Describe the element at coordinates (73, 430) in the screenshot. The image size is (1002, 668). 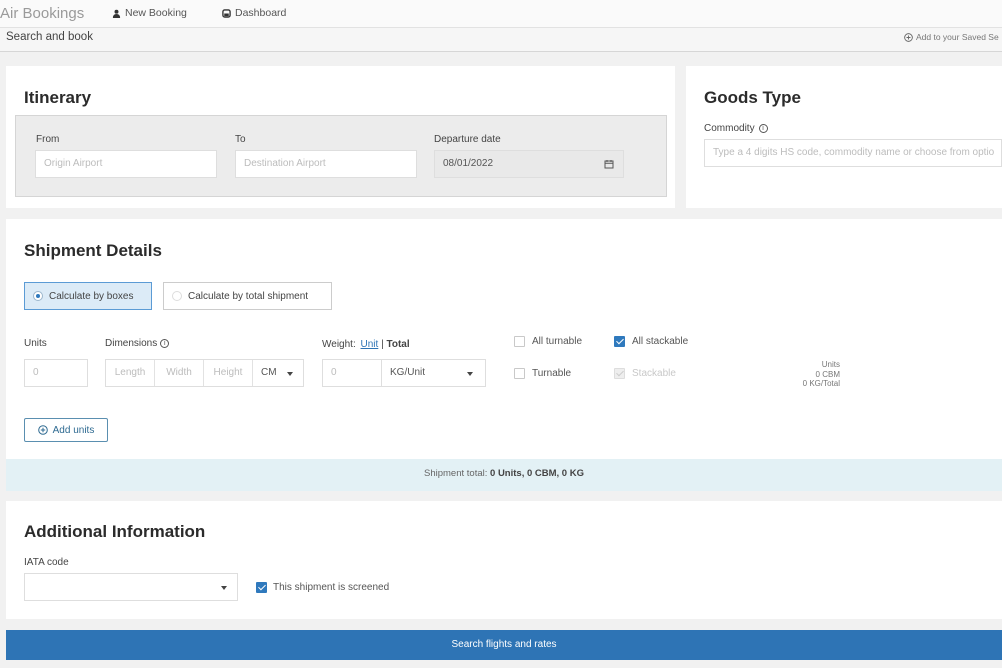
I see `add-units-label: Add units` at that location.